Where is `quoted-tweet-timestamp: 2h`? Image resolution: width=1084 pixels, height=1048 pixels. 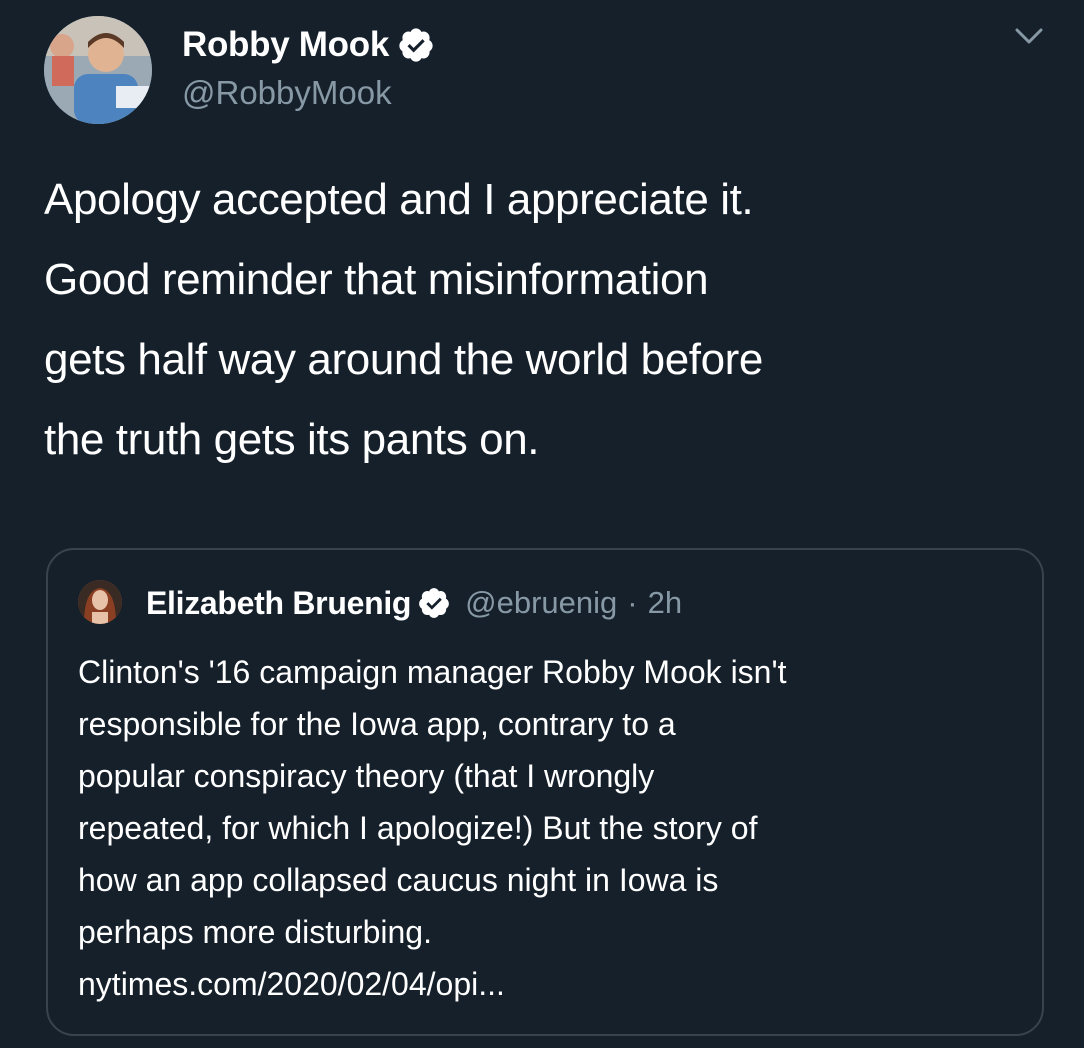
quoted-tweet-timestamp: 2h is located at coordinates (665, 603).